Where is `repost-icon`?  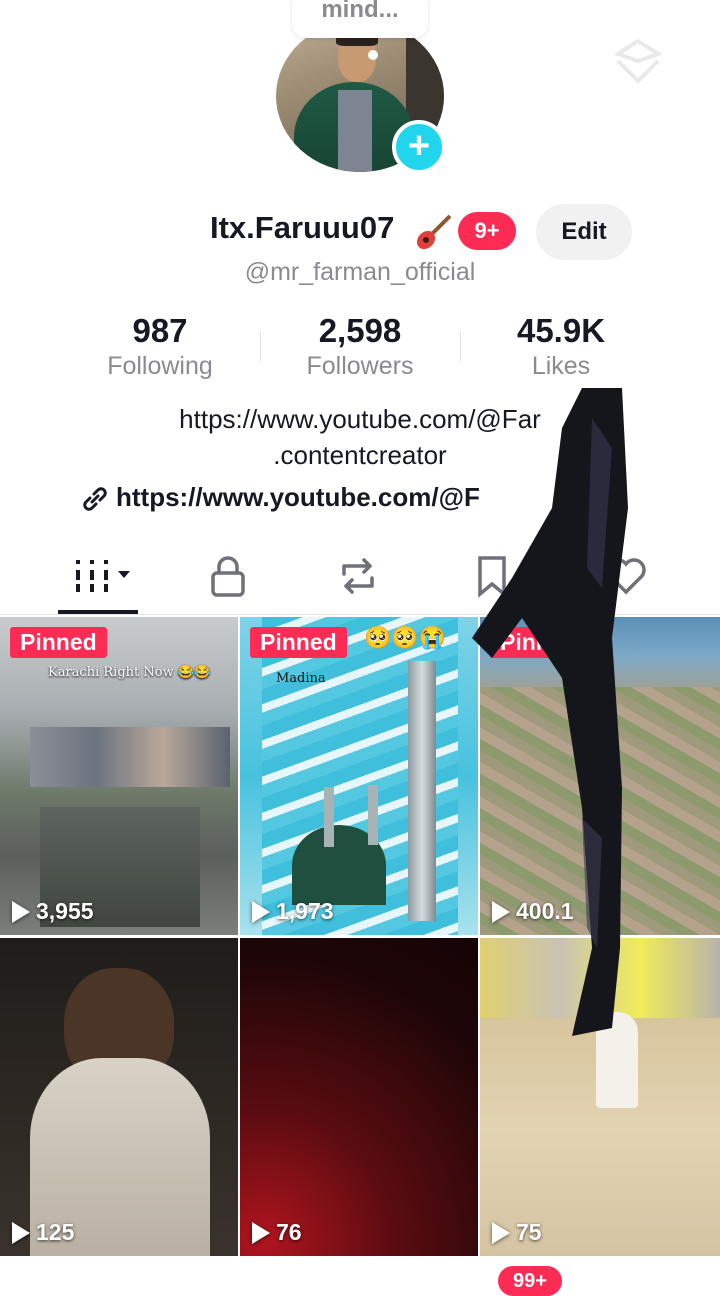
repost-icon is located at coordinates (358, 576).